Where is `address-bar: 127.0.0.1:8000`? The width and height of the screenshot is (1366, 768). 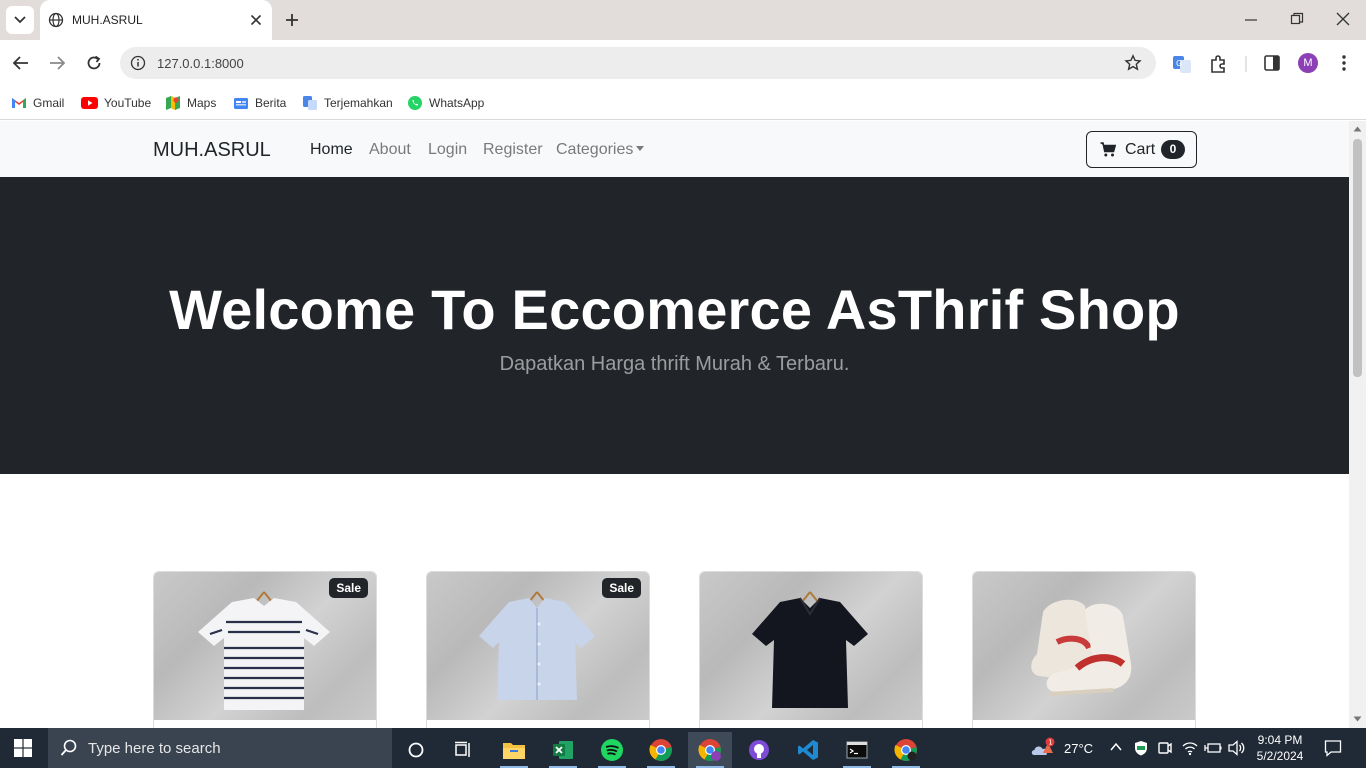
address-bar: 127.0.0.1:8000 is located at coordinates (638, 63).